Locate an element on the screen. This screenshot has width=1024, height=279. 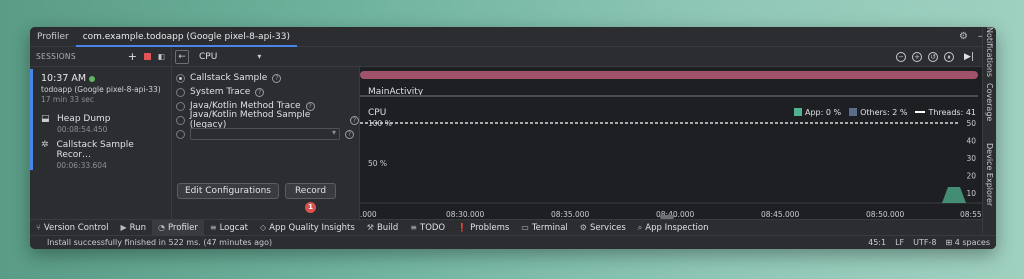
session-device: todoapp (Google pixel-8-api-33) is located at coordinates (101, 89).